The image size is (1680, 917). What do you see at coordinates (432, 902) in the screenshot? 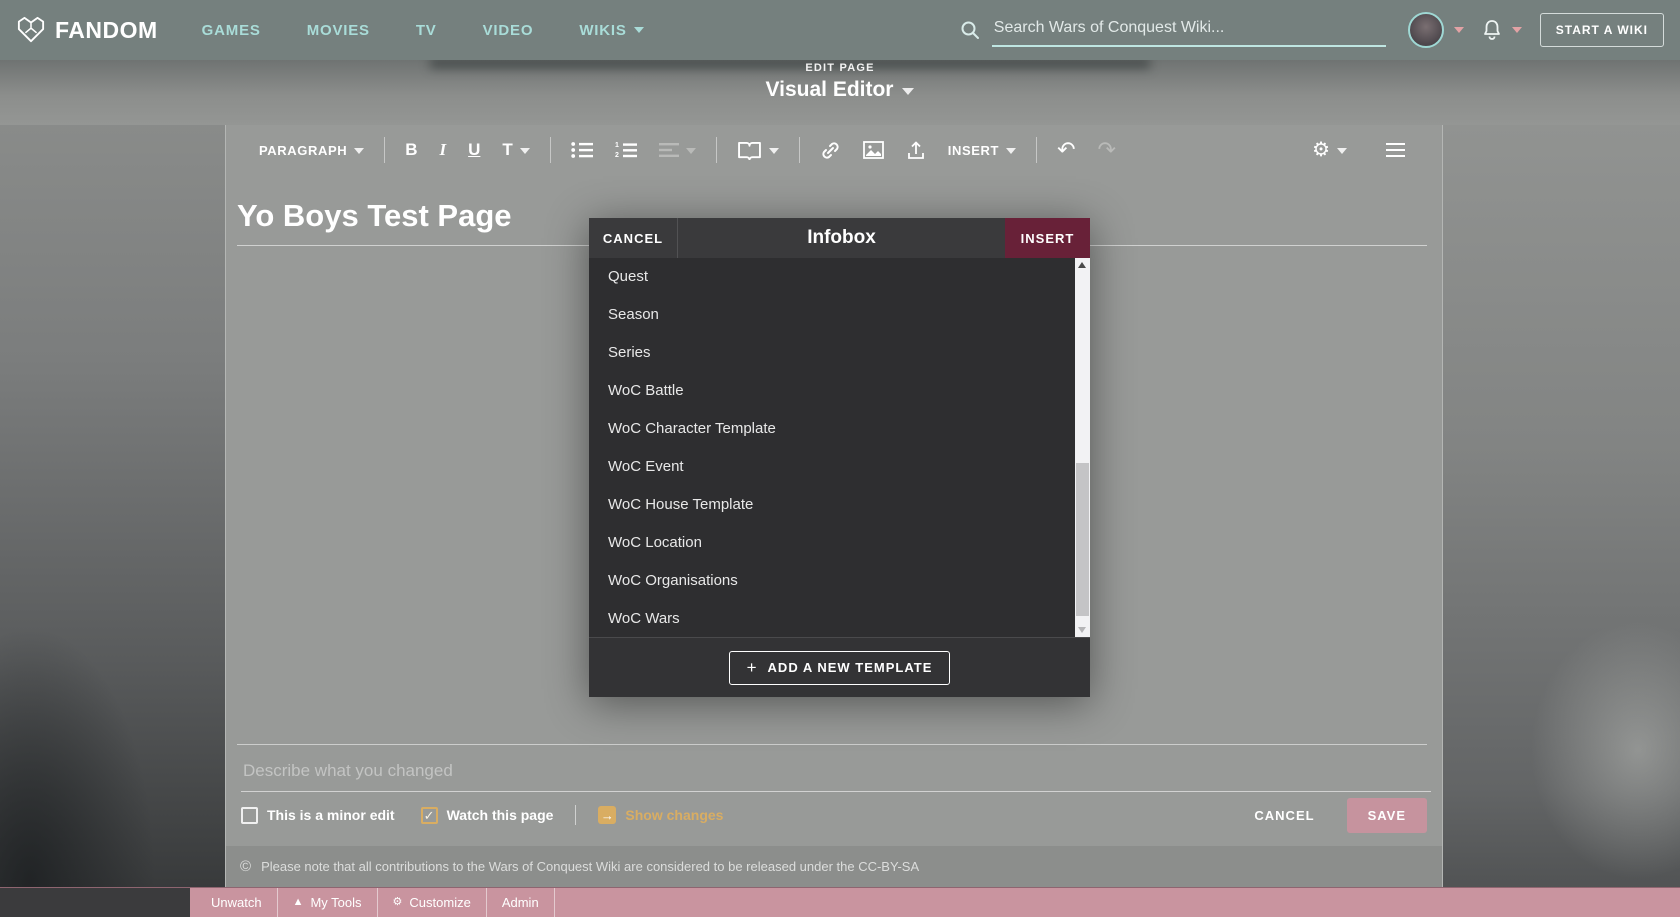
I see `bottom-toolbar-item: ⚙ Customize` at bounding box center [432, 902].